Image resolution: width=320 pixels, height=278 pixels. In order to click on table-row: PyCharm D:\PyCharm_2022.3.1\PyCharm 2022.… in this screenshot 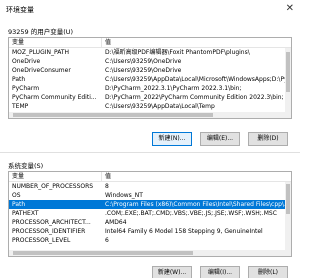, I will do `click(150, 88)`.